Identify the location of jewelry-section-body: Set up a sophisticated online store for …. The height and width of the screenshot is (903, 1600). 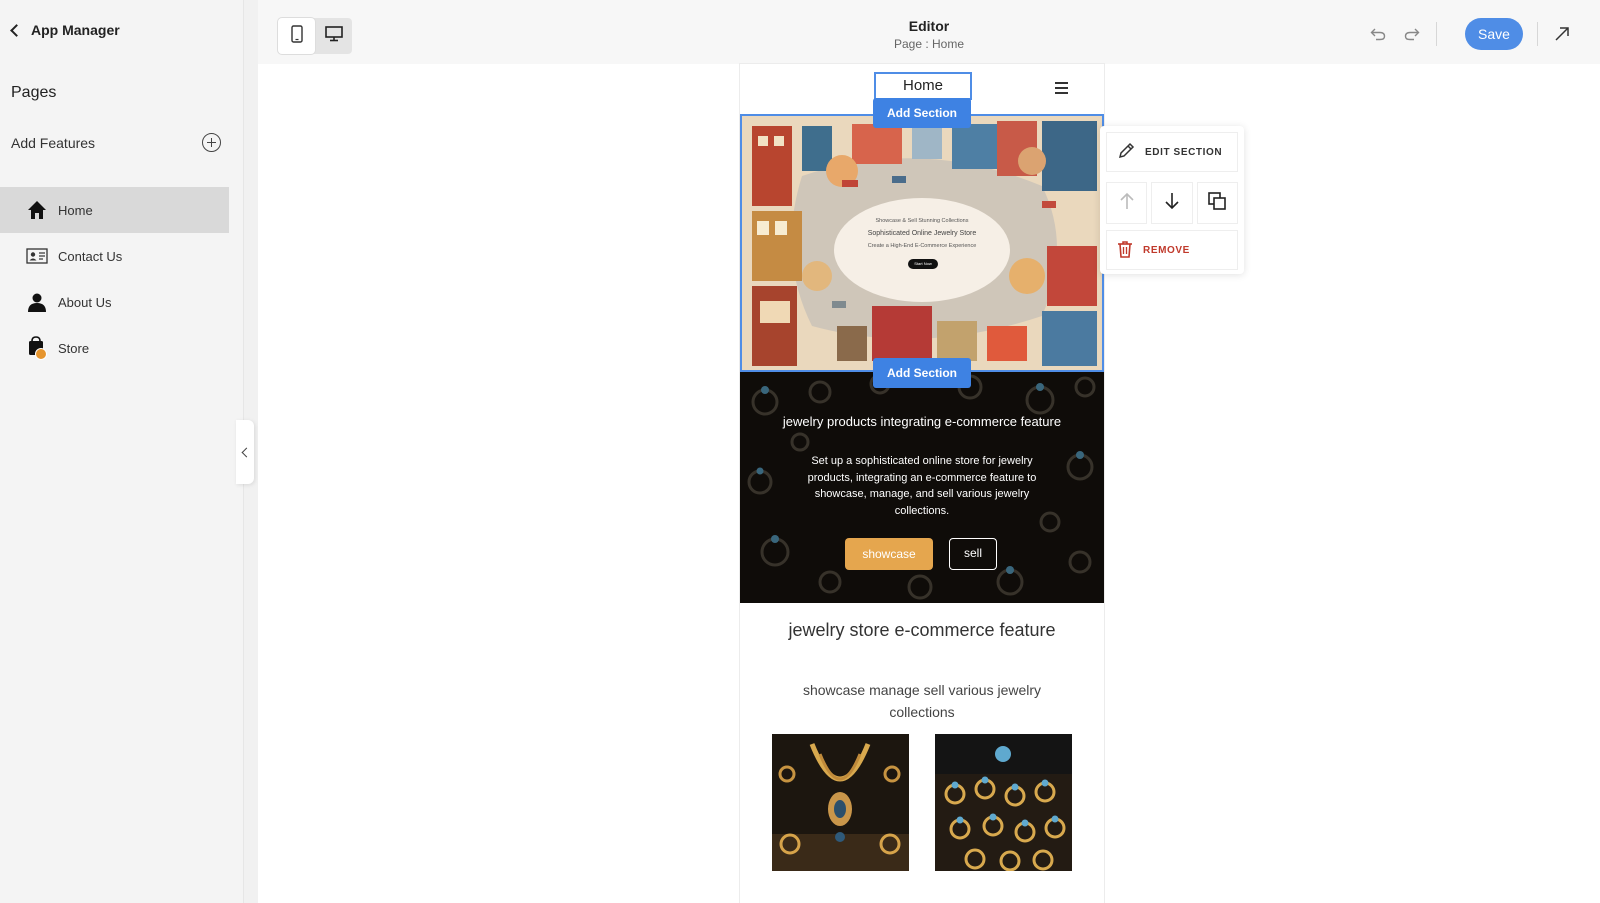
(922, 486).